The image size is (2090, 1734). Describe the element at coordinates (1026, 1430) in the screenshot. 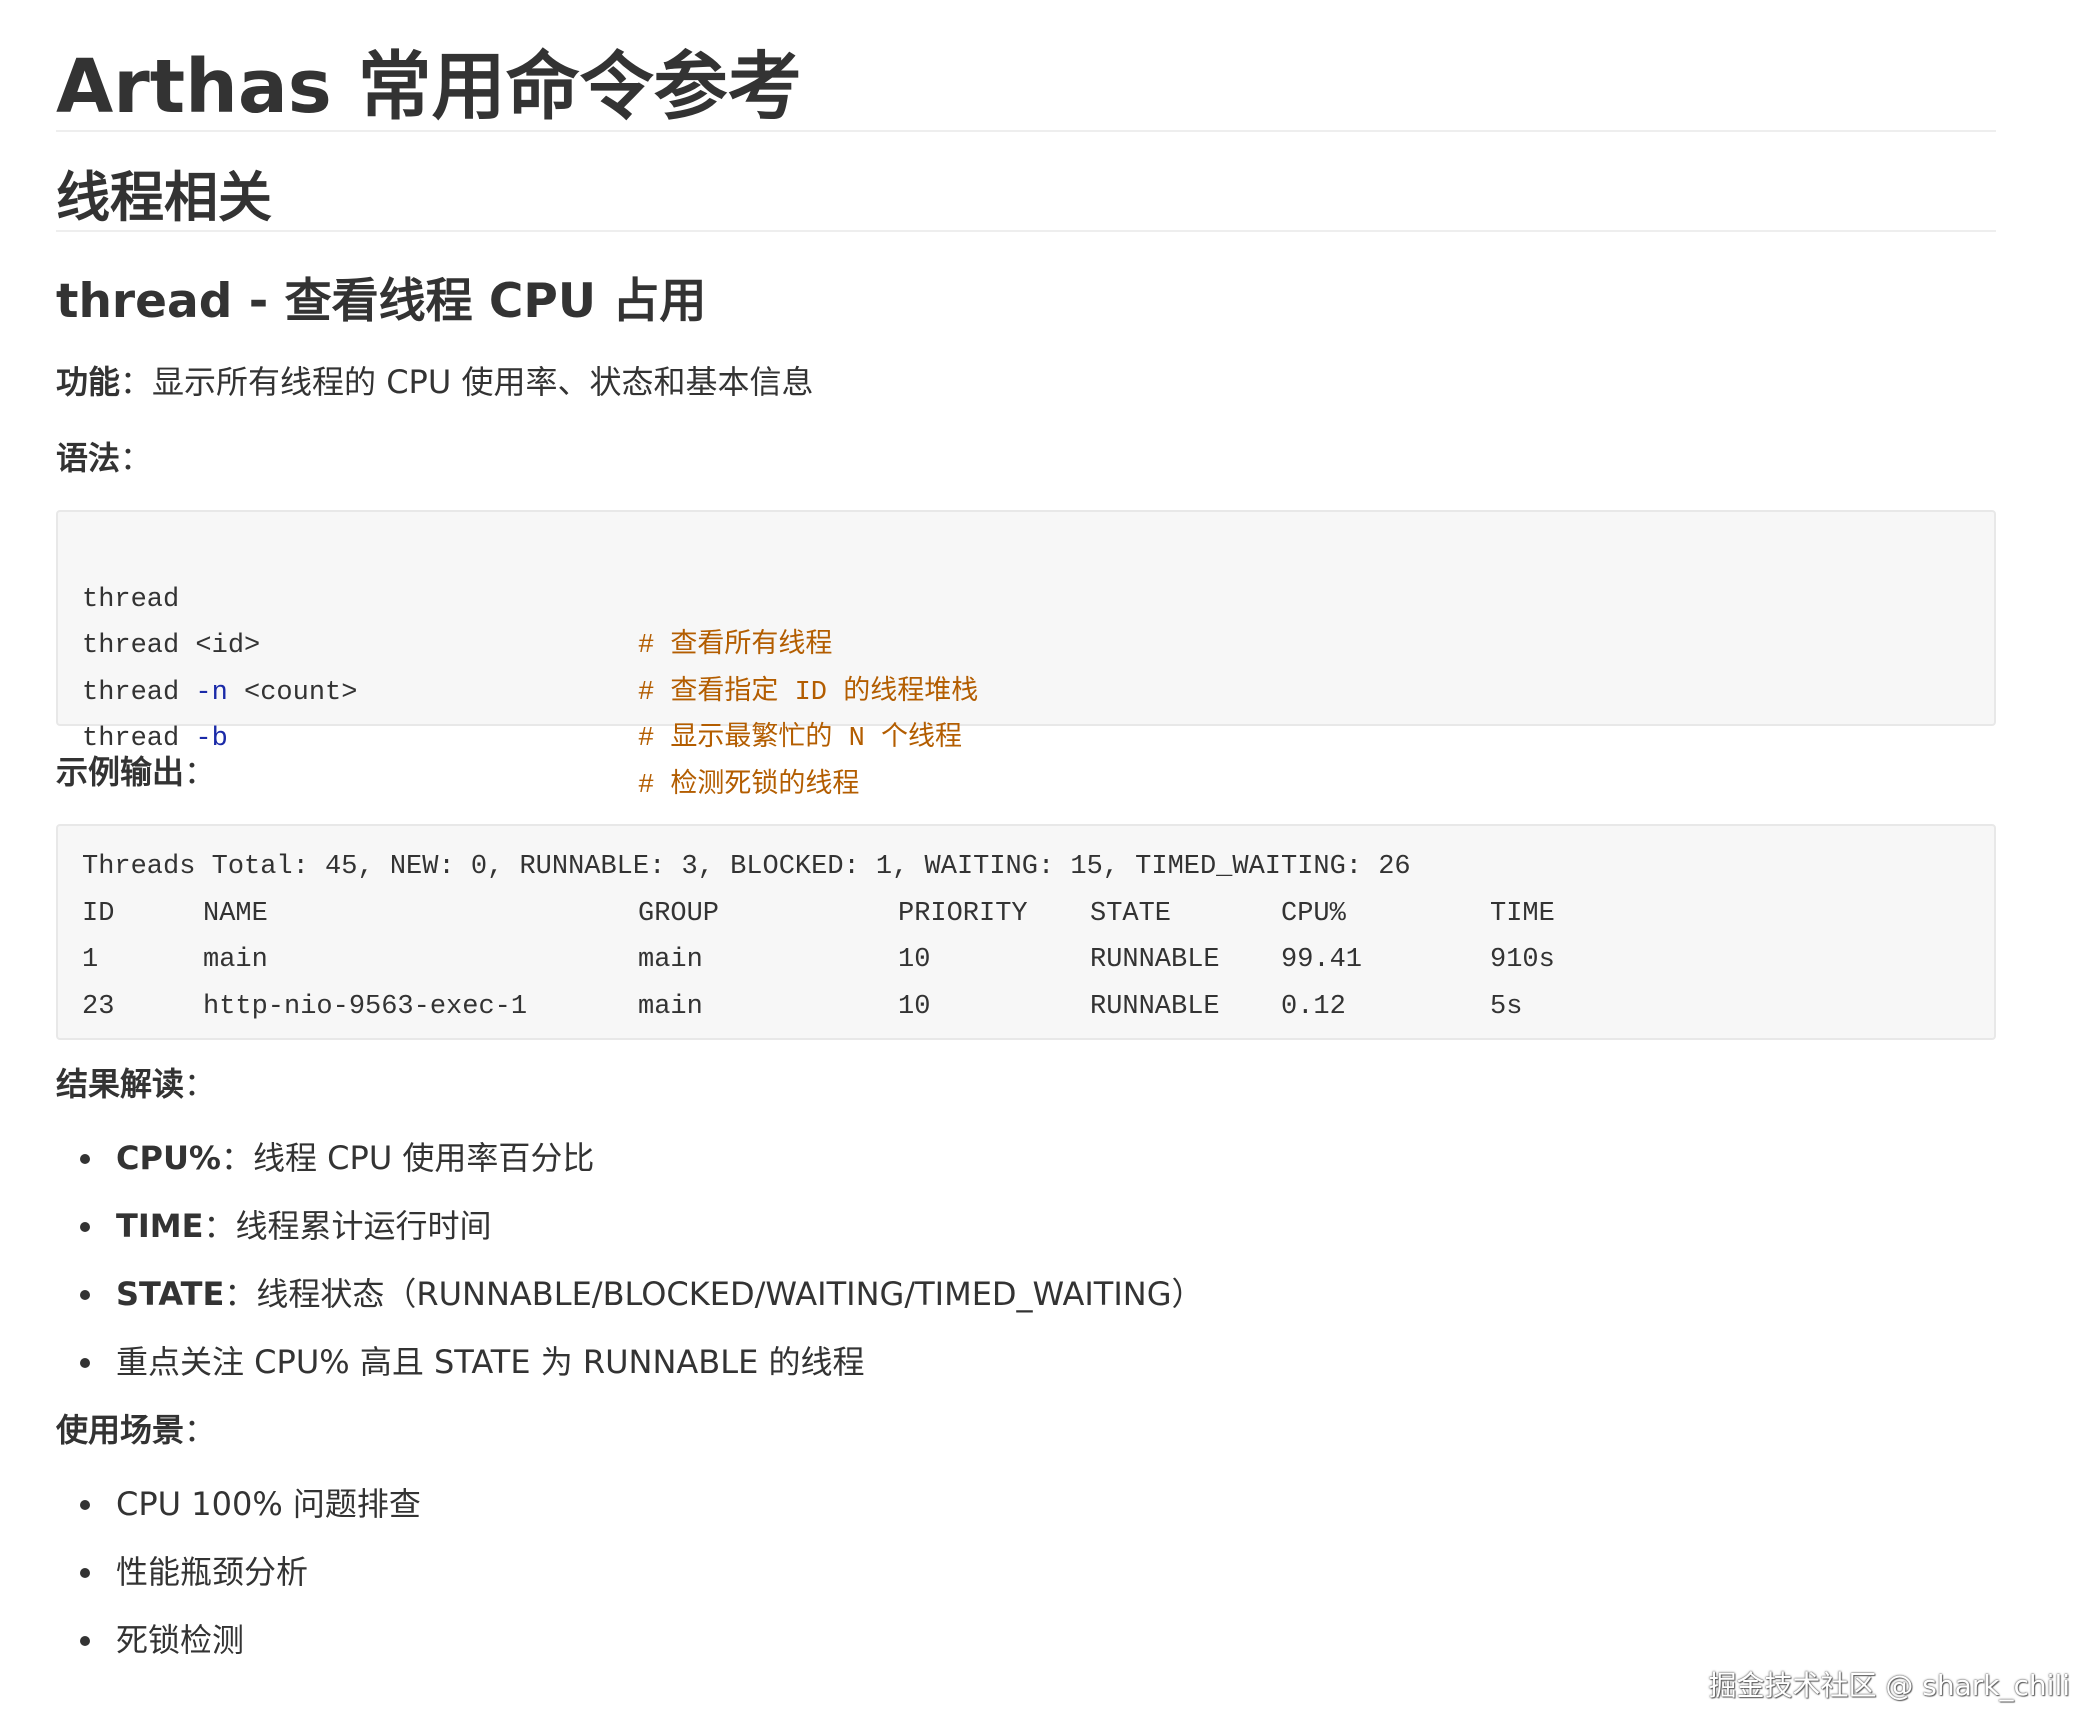

I see `usage-paragraph: 使用场景：` at that location.